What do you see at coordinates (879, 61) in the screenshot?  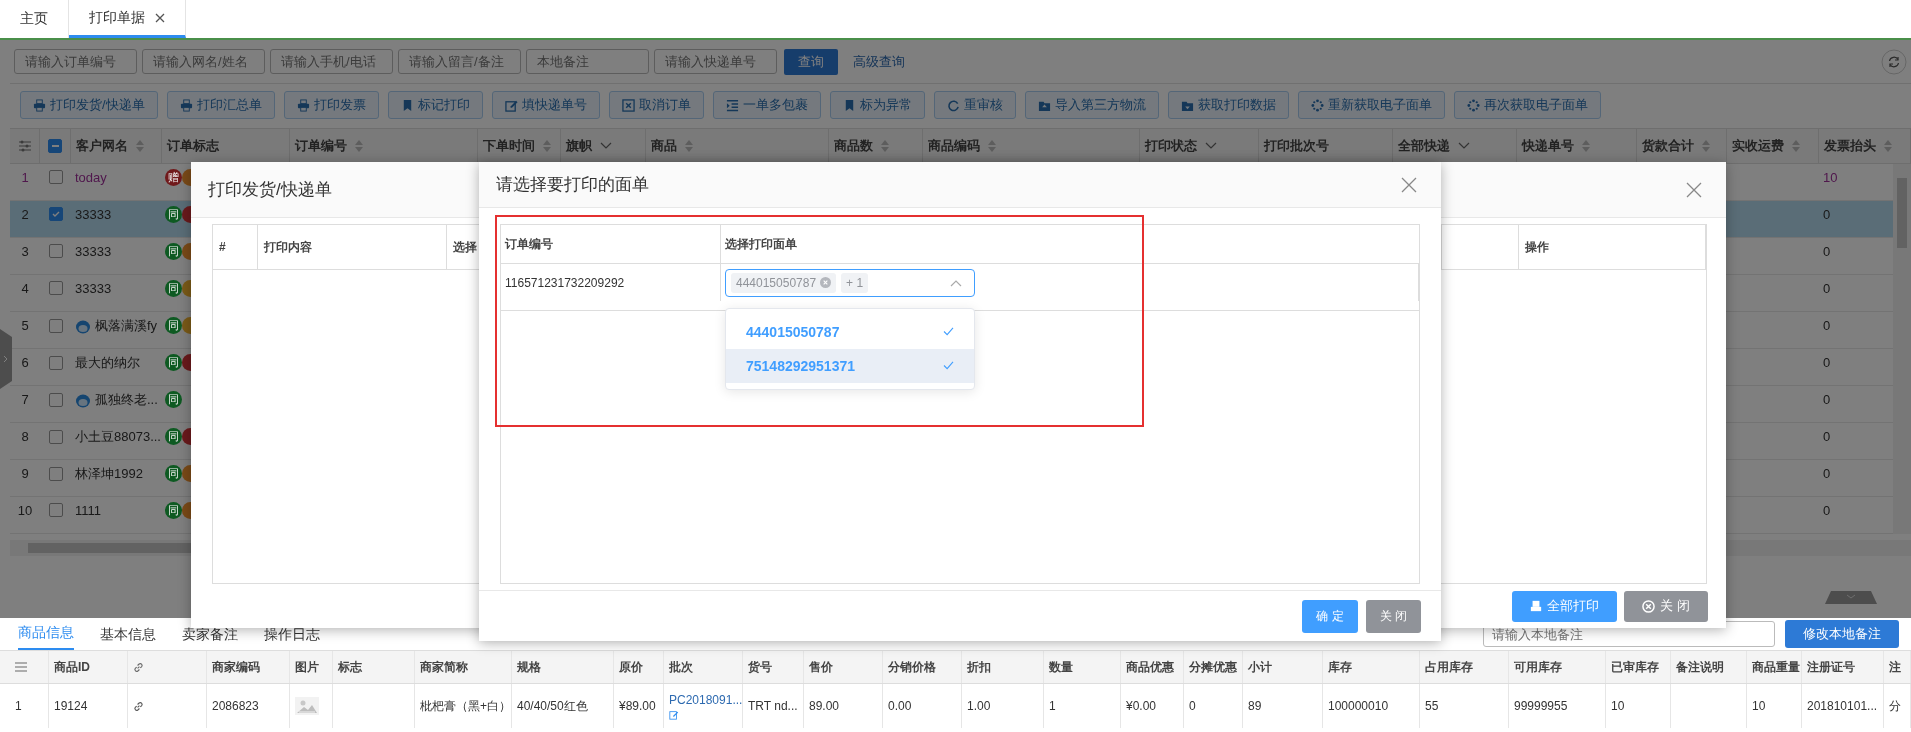 I see `advanced-search-link: 高级查询` at bounding box center [879, 61].